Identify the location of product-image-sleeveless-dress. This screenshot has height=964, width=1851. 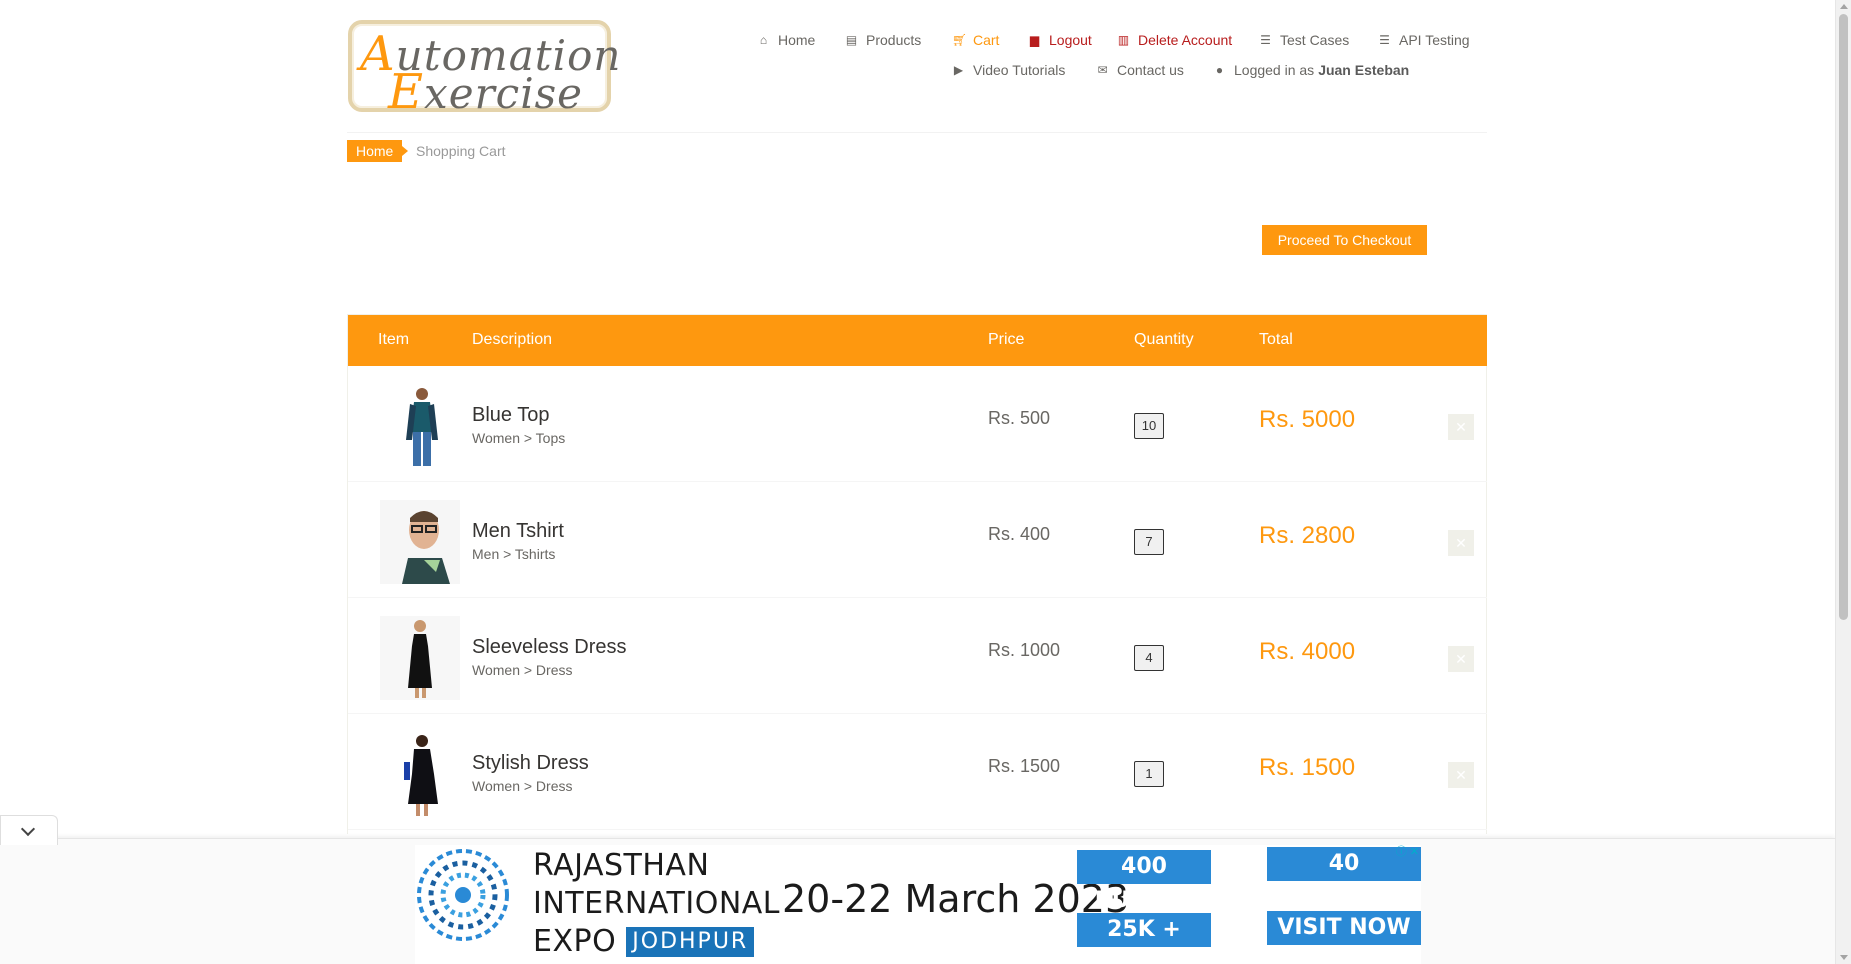
(420, 658).